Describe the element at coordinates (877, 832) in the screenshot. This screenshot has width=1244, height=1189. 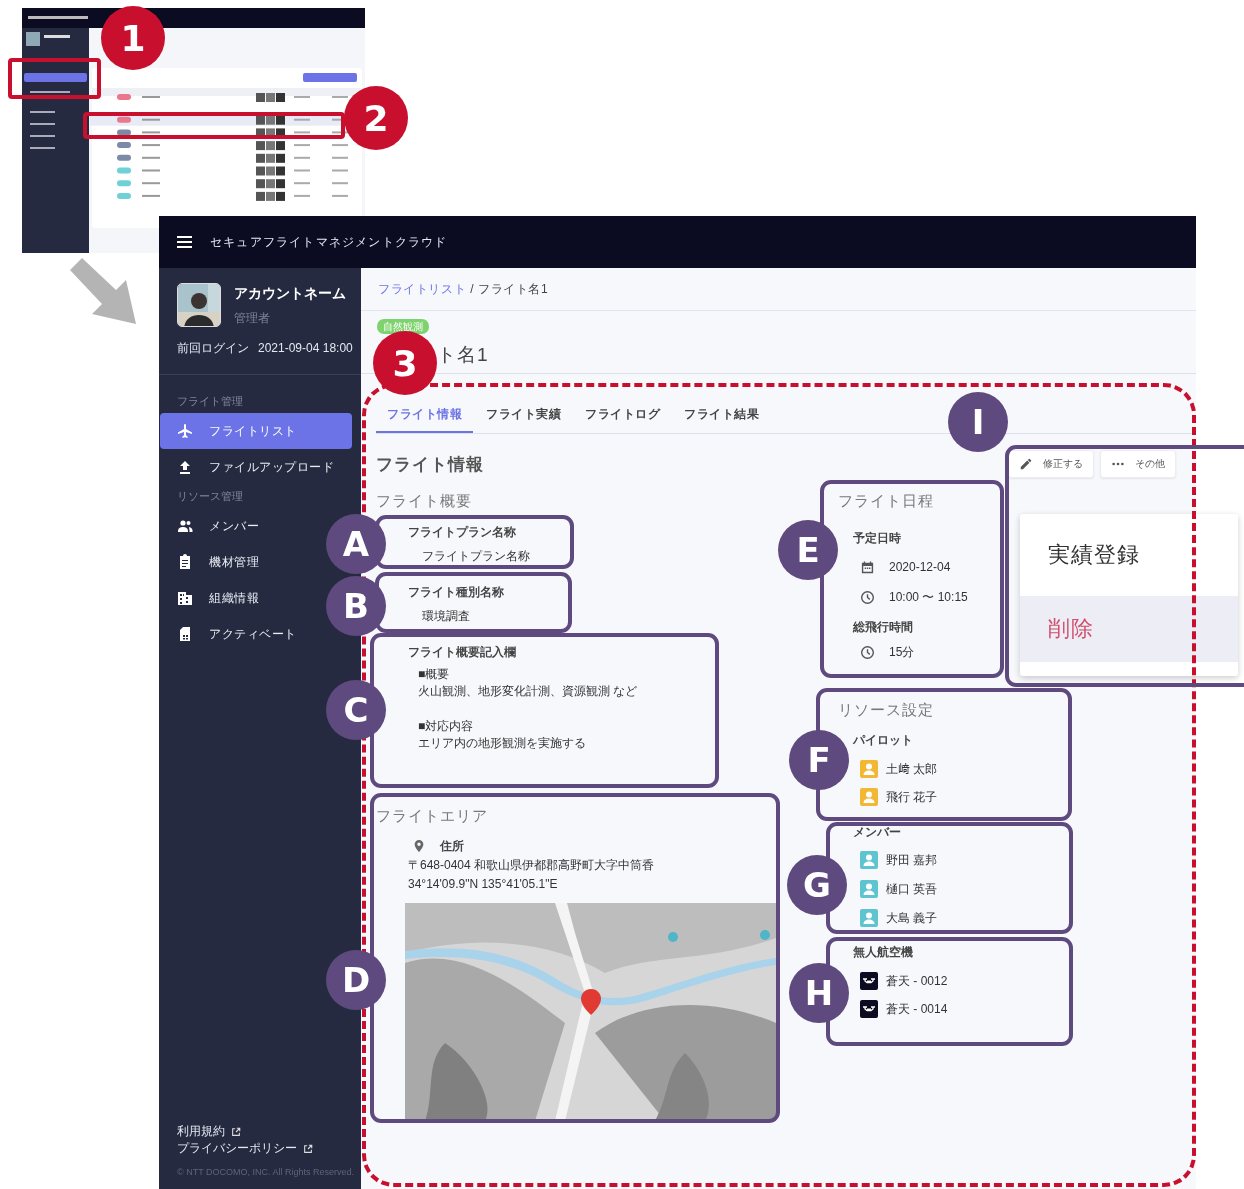
I see `field-label: メンバー` at that location.